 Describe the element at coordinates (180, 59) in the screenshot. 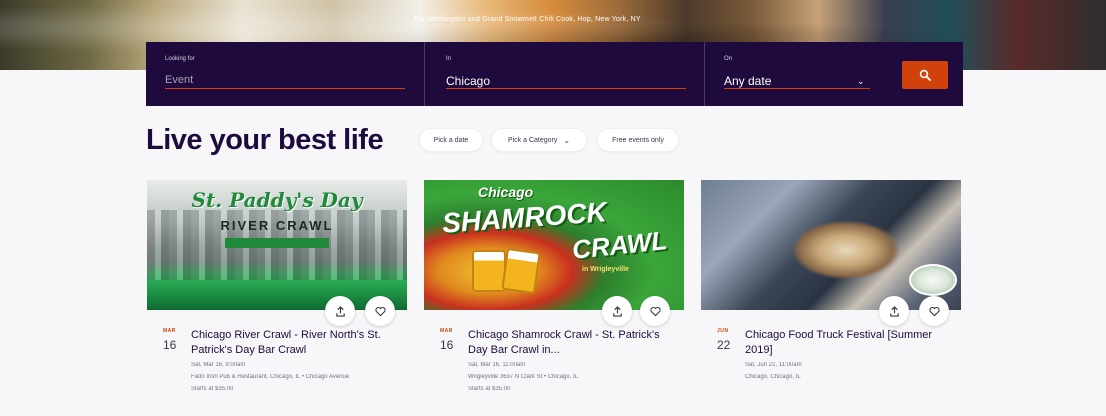

I see `search-what-label: Looking for` at that location.